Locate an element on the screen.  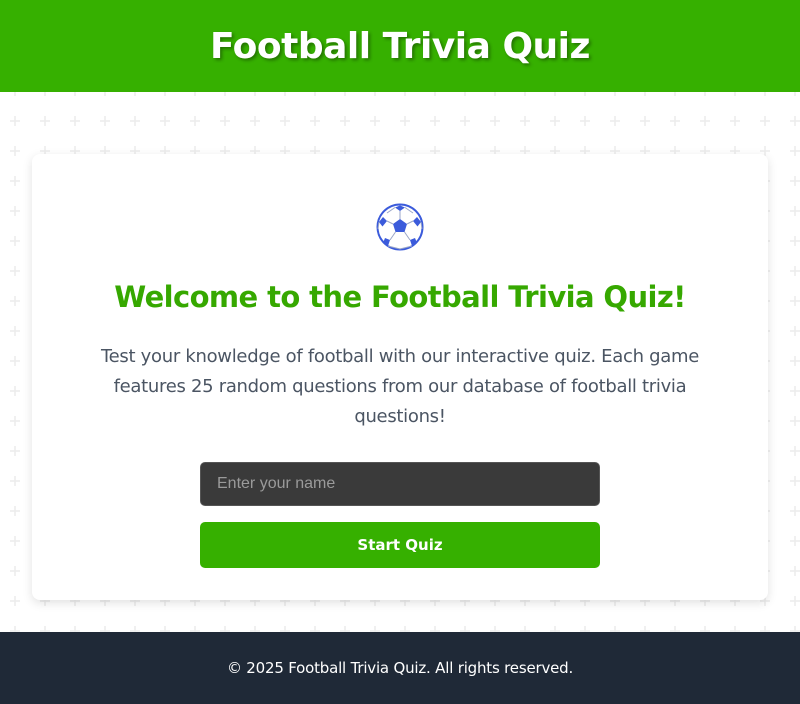
start-quiz-button: Start Quiz is located at coordinates (400, 545).